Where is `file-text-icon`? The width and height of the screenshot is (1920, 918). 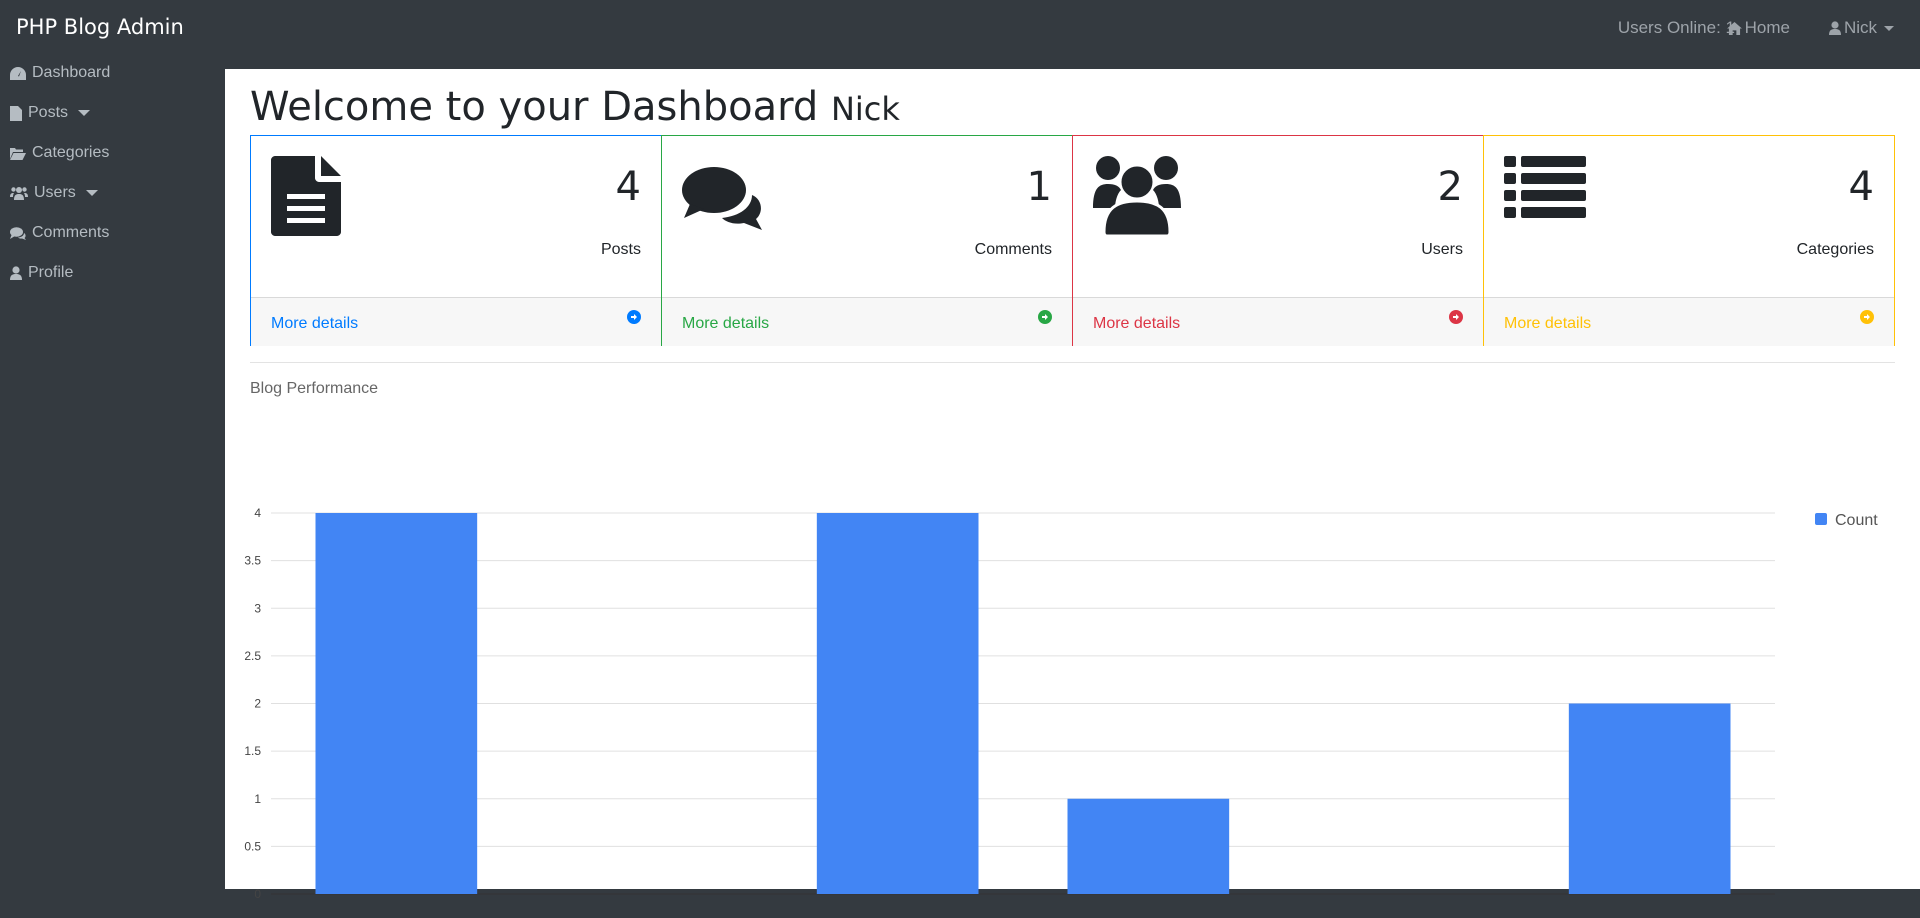
file-text-icon is located at coordinates (306, 196).